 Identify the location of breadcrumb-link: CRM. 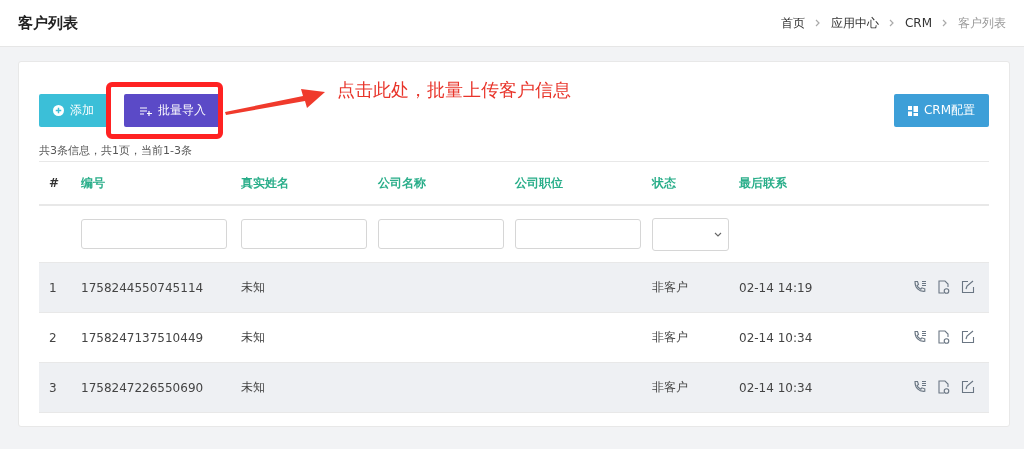
(918, 23).